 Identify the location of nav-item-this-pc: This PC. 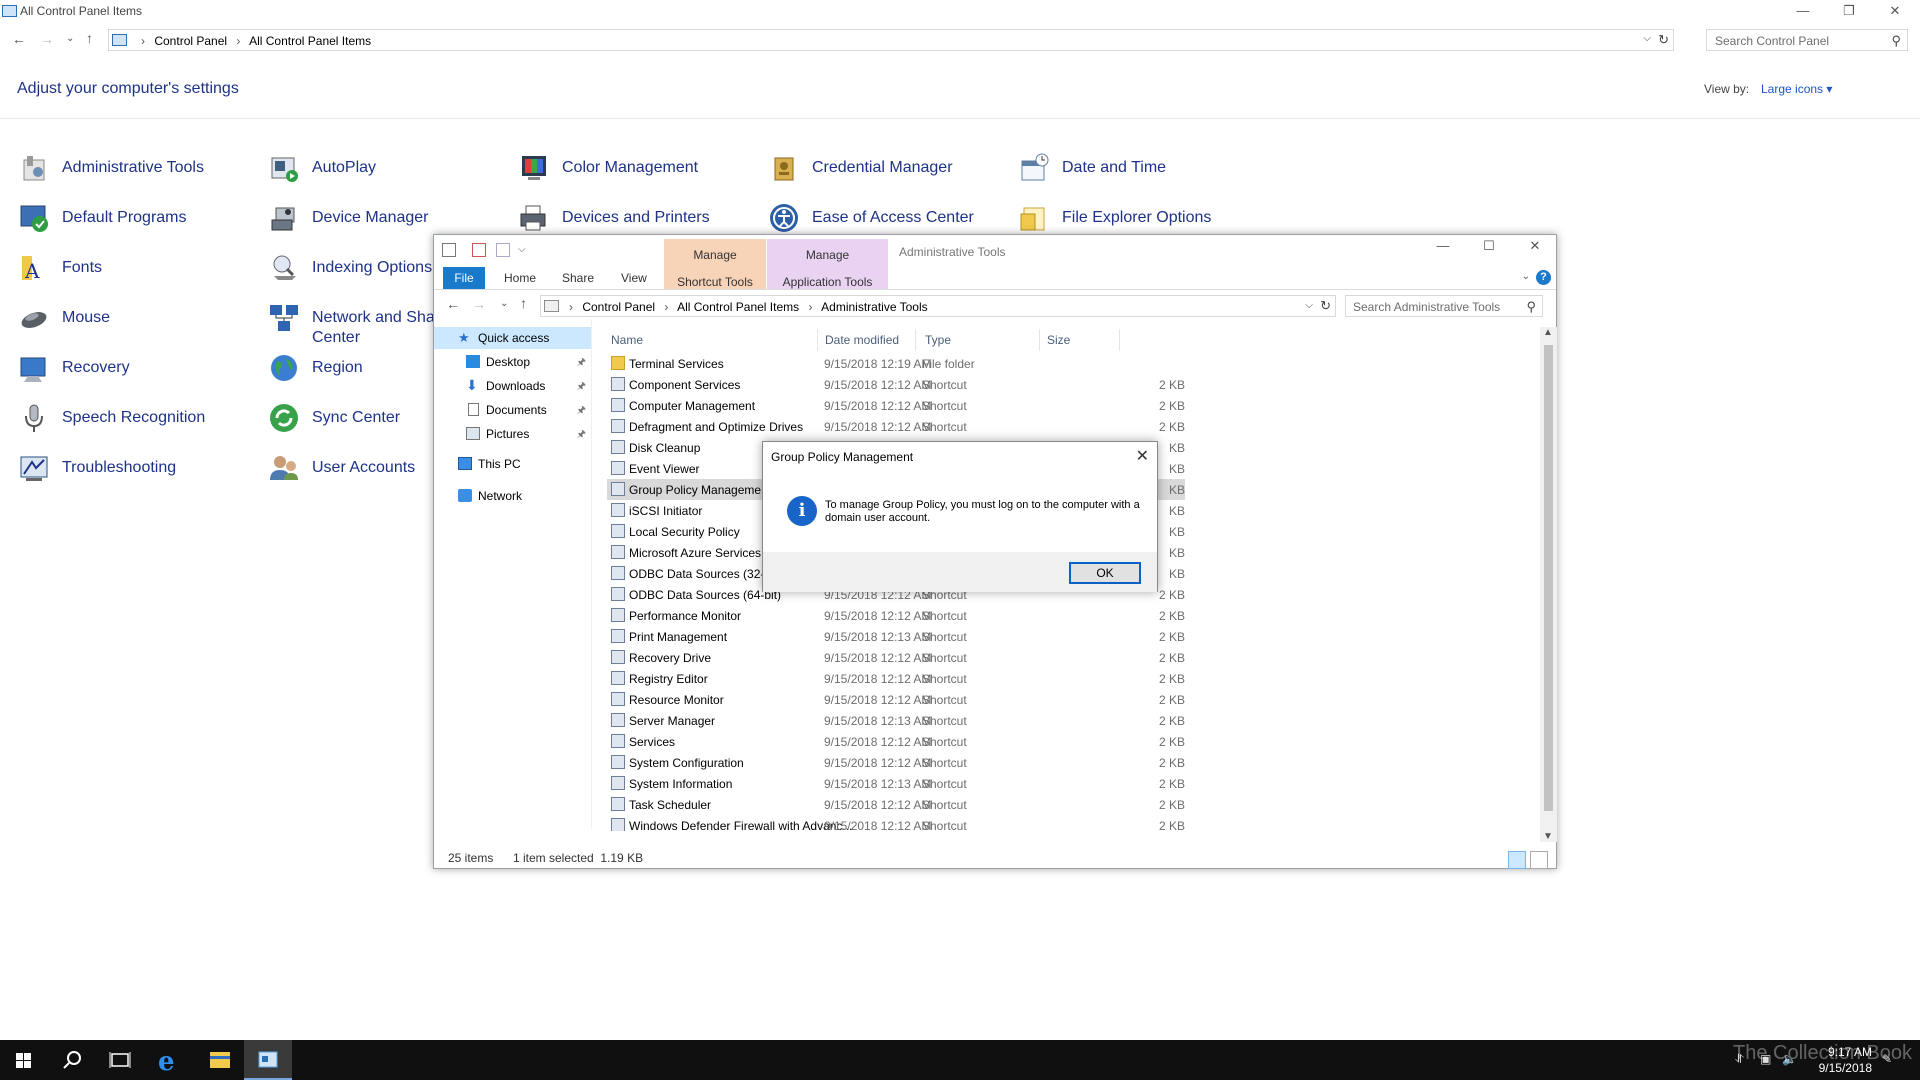
(513, 464).